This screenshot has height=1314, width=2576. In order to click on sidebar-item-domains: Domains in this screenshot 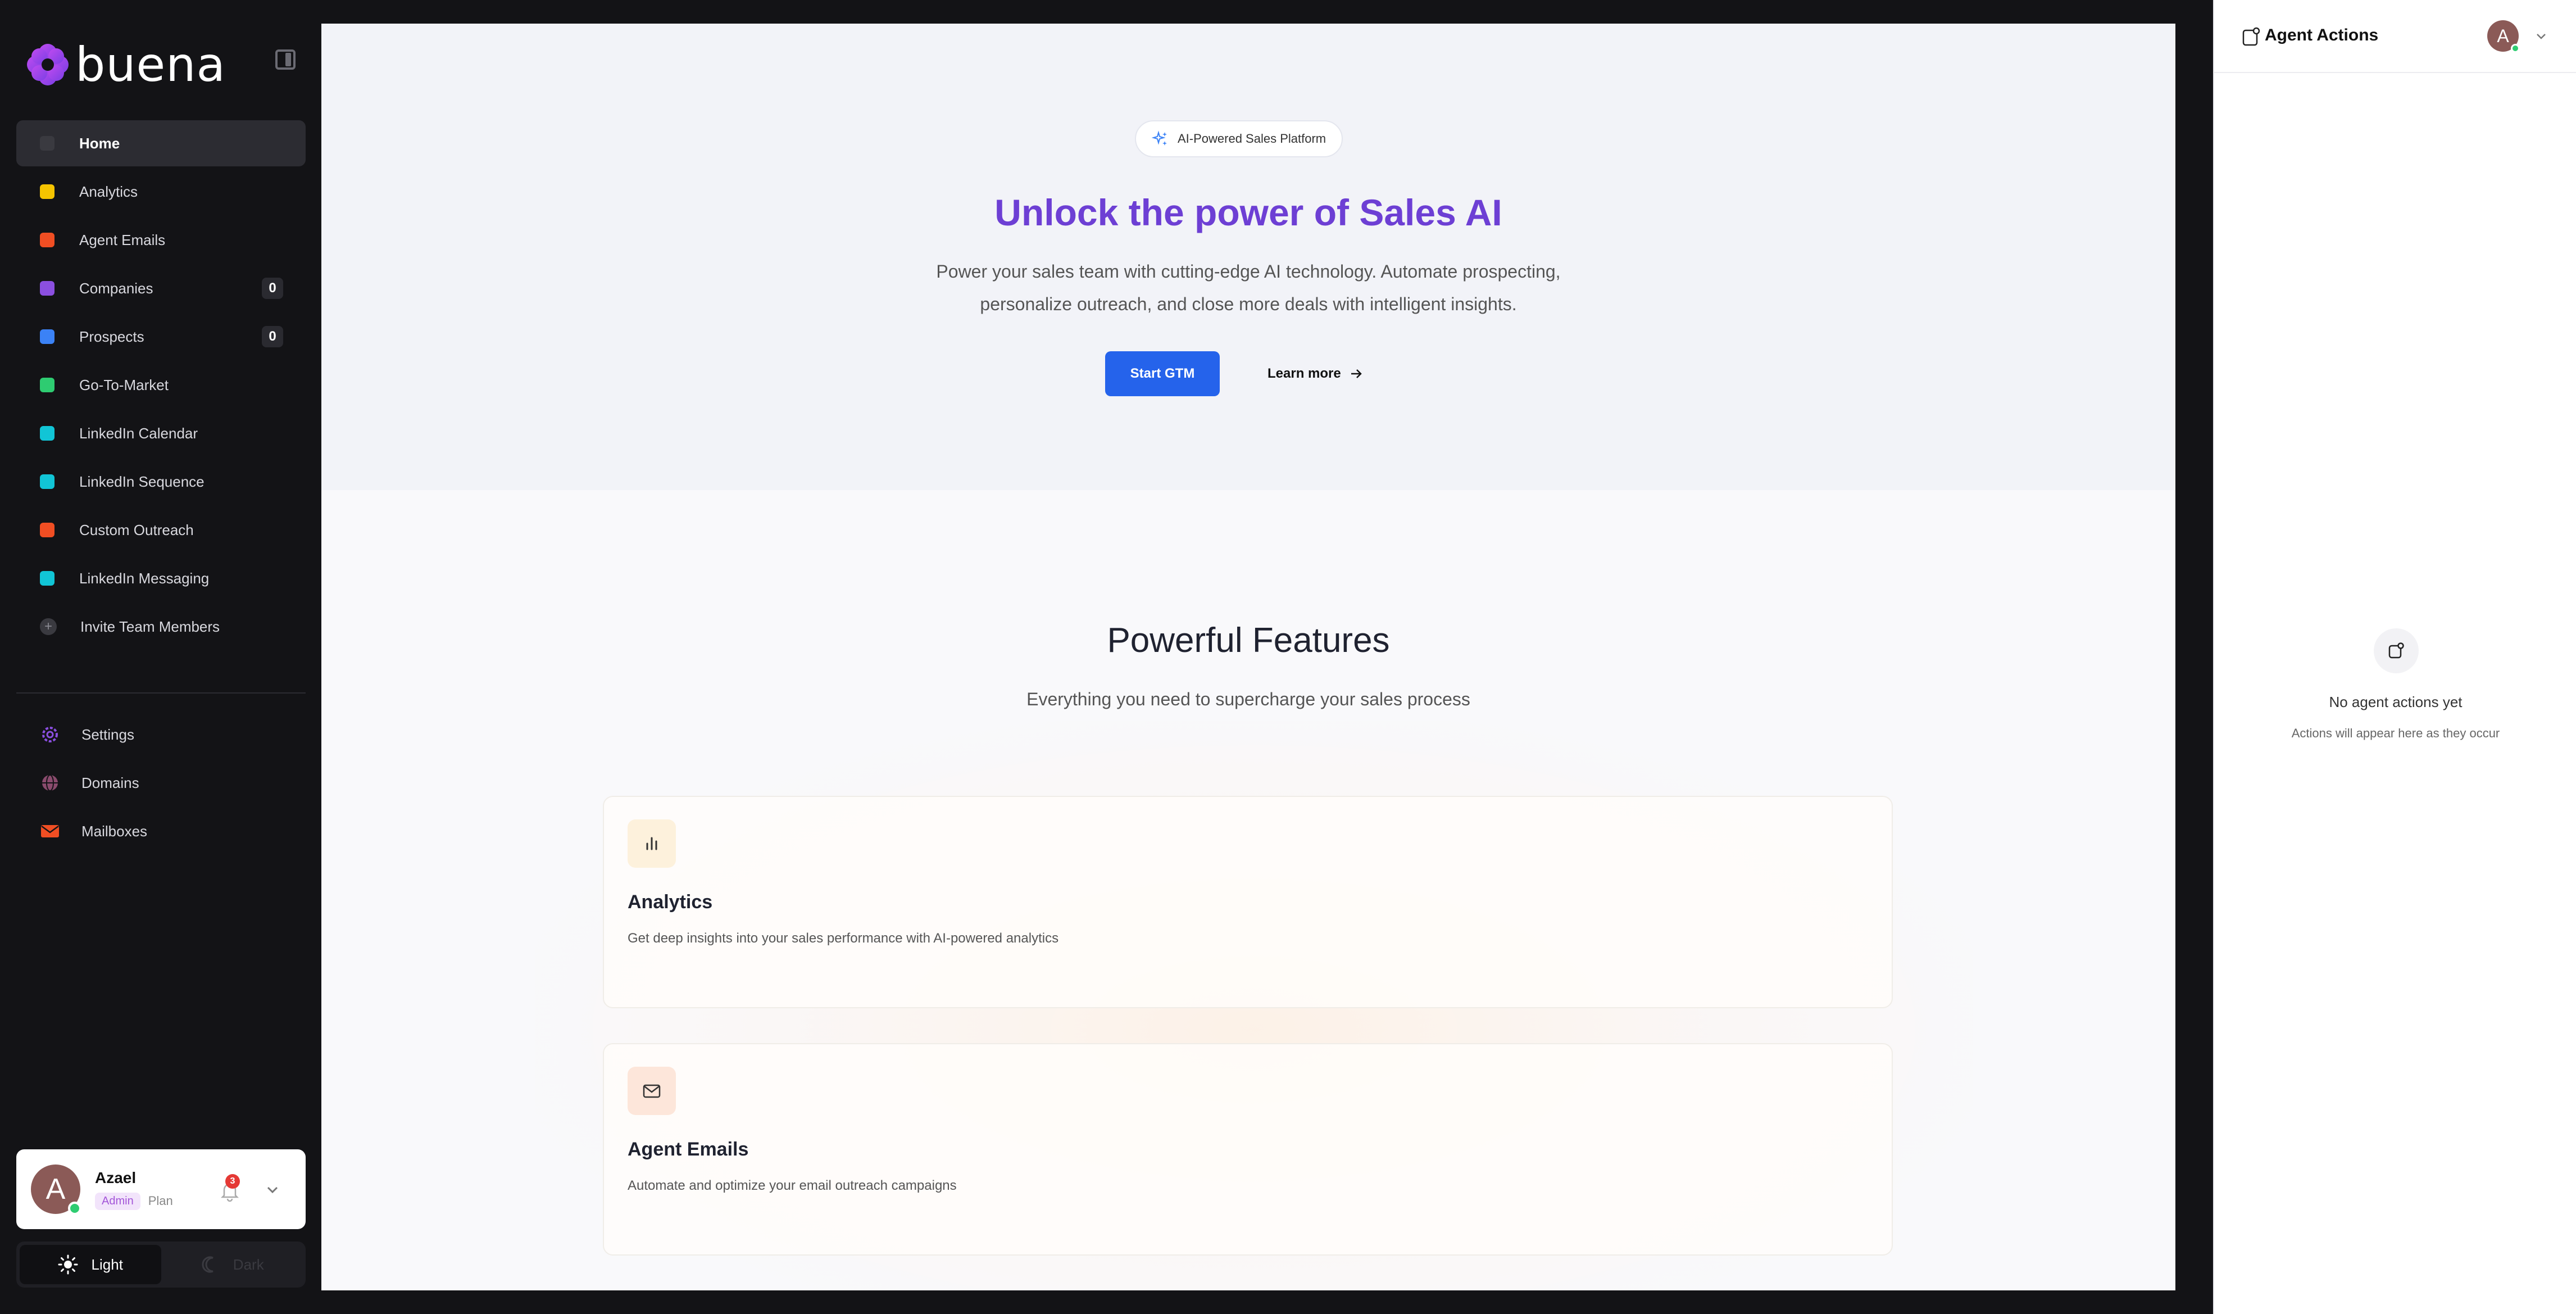, I will do `click(161, 783)`.